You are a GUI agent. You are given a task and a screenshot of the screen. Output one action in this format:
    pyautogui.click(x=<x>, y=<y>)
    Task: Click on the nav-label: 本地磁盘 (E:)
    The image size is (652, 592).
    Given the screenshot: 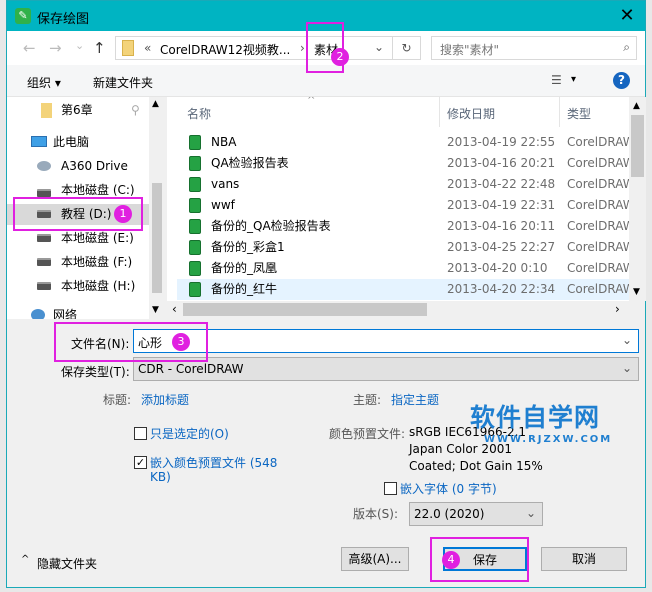 What is the action you would take?
    pyautogui.click(x=97, y=238)
    